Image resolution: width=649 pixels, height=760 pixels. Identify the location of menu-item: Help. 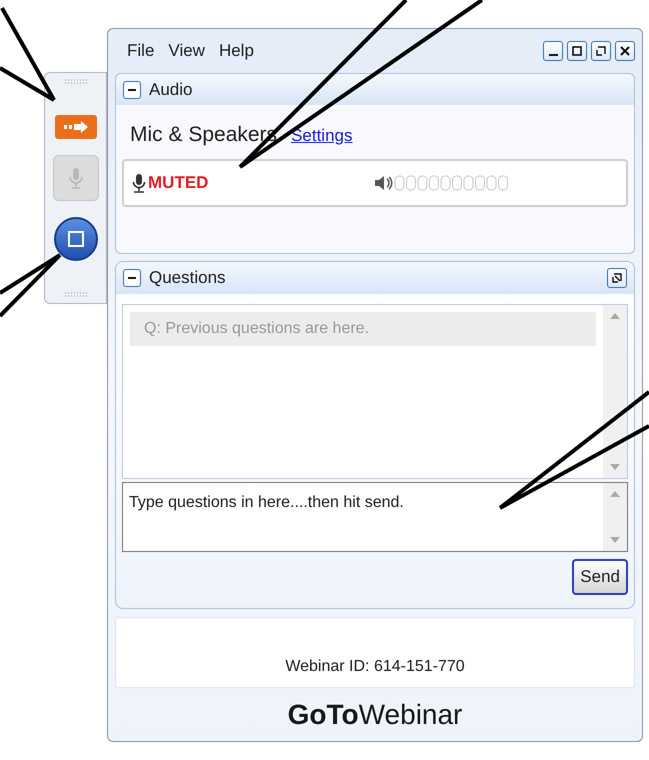
(236, 51).